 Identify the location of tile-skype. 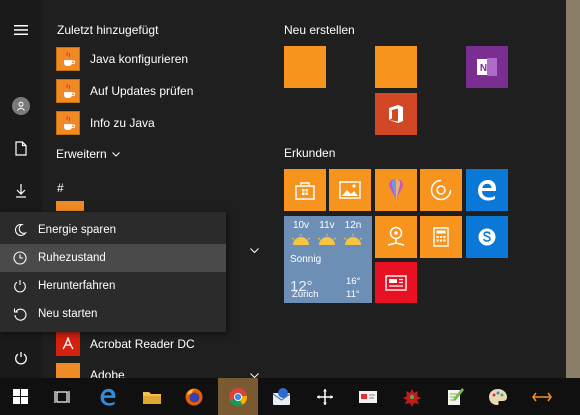
(487, 237).